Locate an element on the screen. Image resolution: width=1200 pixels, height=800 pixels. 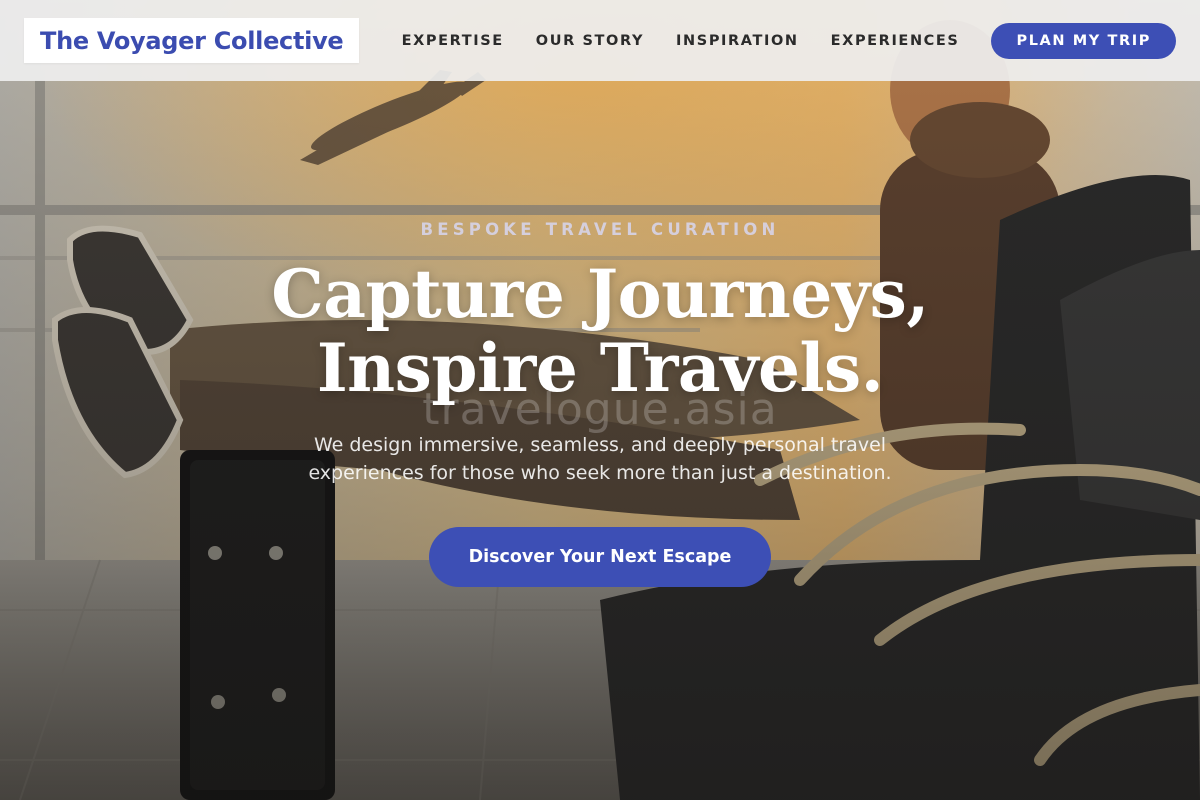
nav-item-our-story: OUR STORY is located at coordinates (590, 41).